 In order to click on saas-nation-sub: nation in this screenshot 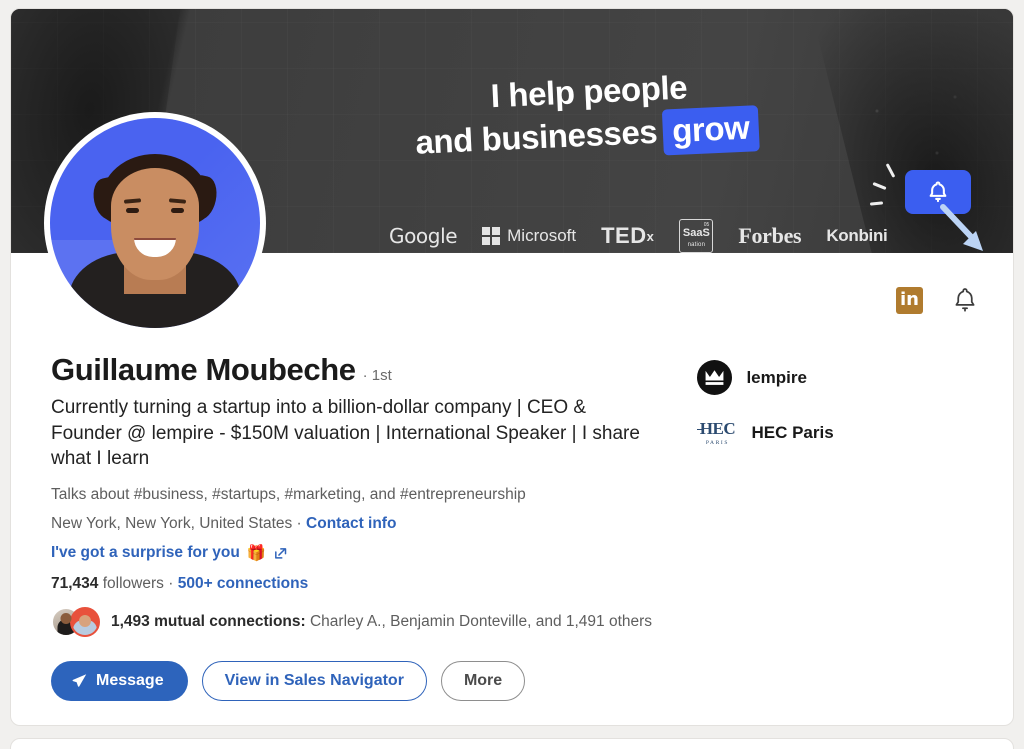, I will do `click(696, 244)`.